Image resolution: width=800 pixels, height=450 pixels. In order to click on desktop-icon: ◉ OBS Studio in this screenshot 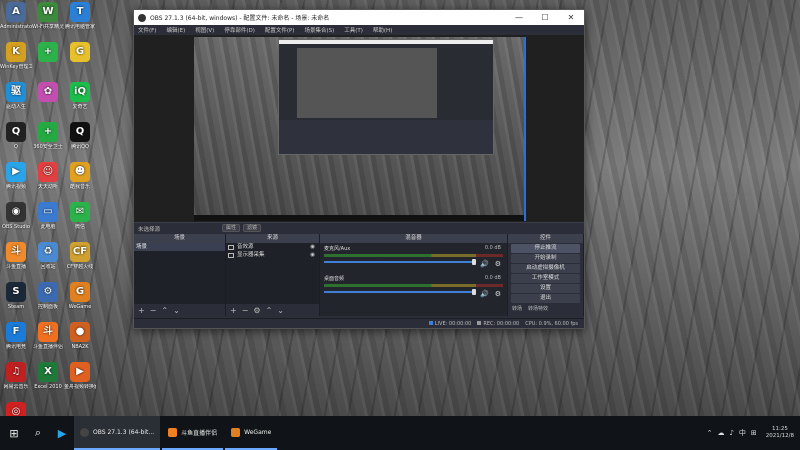, I will do `click(16, 216)`.